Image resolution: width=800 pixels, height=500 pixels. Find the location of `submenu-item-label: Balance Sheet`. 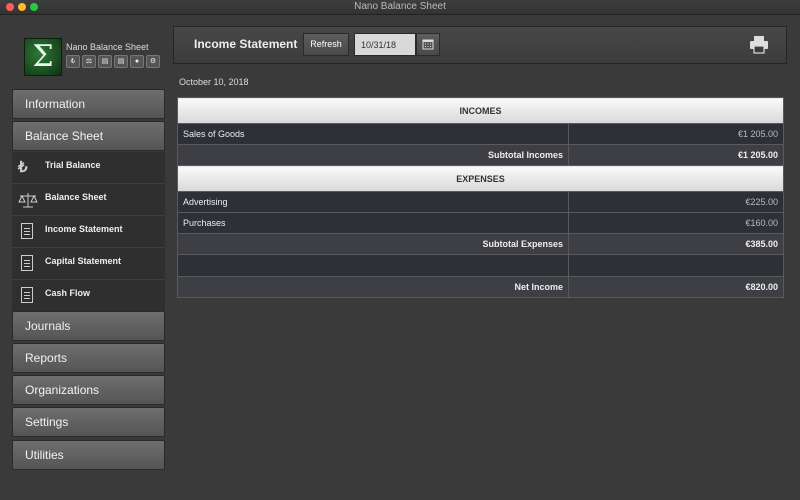

submenu-item-label: Balance Sheet is located at coordinates (76, 197).